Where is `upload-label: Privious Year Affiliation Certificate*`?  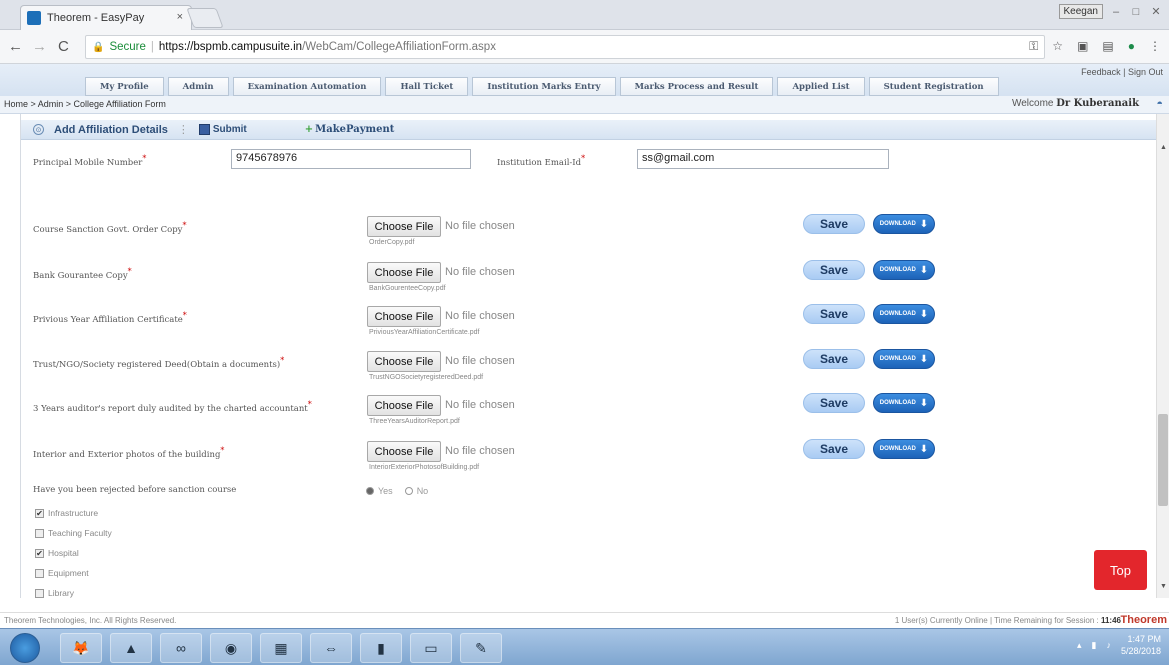
upload-label: Privious Year Affiliation Certificate* is located at coordinates (110, 318).